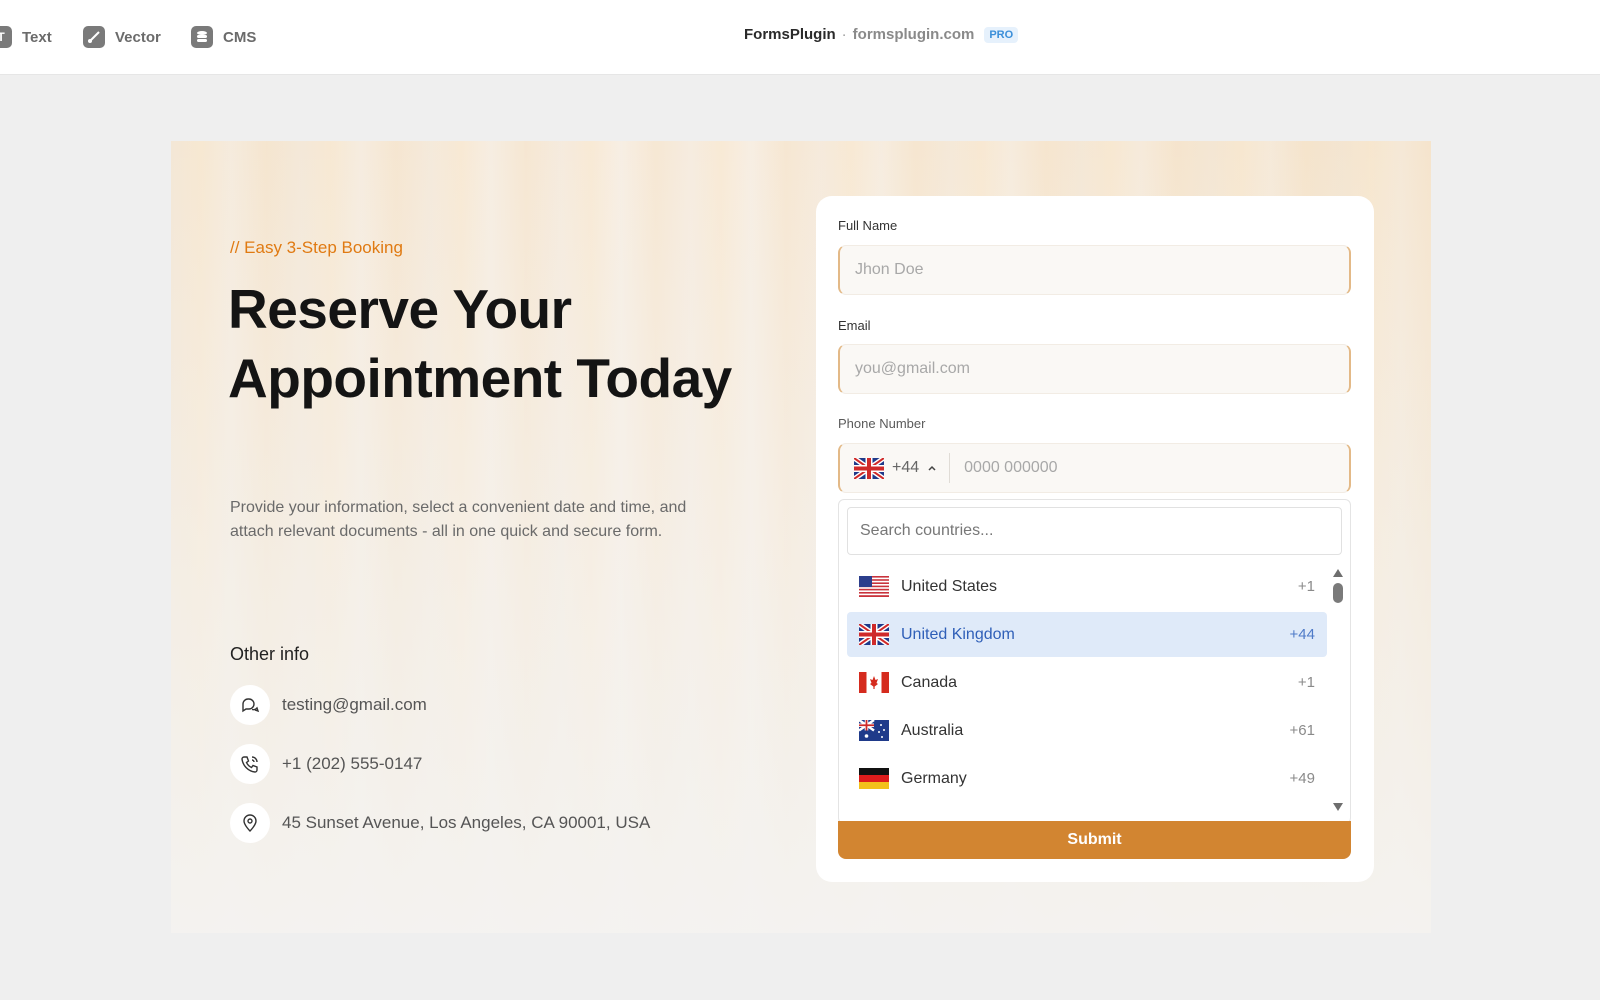 This screenshot has height=1000, width=1600. I want to click on email-input: you@gmail.com, so click(1094, 369).